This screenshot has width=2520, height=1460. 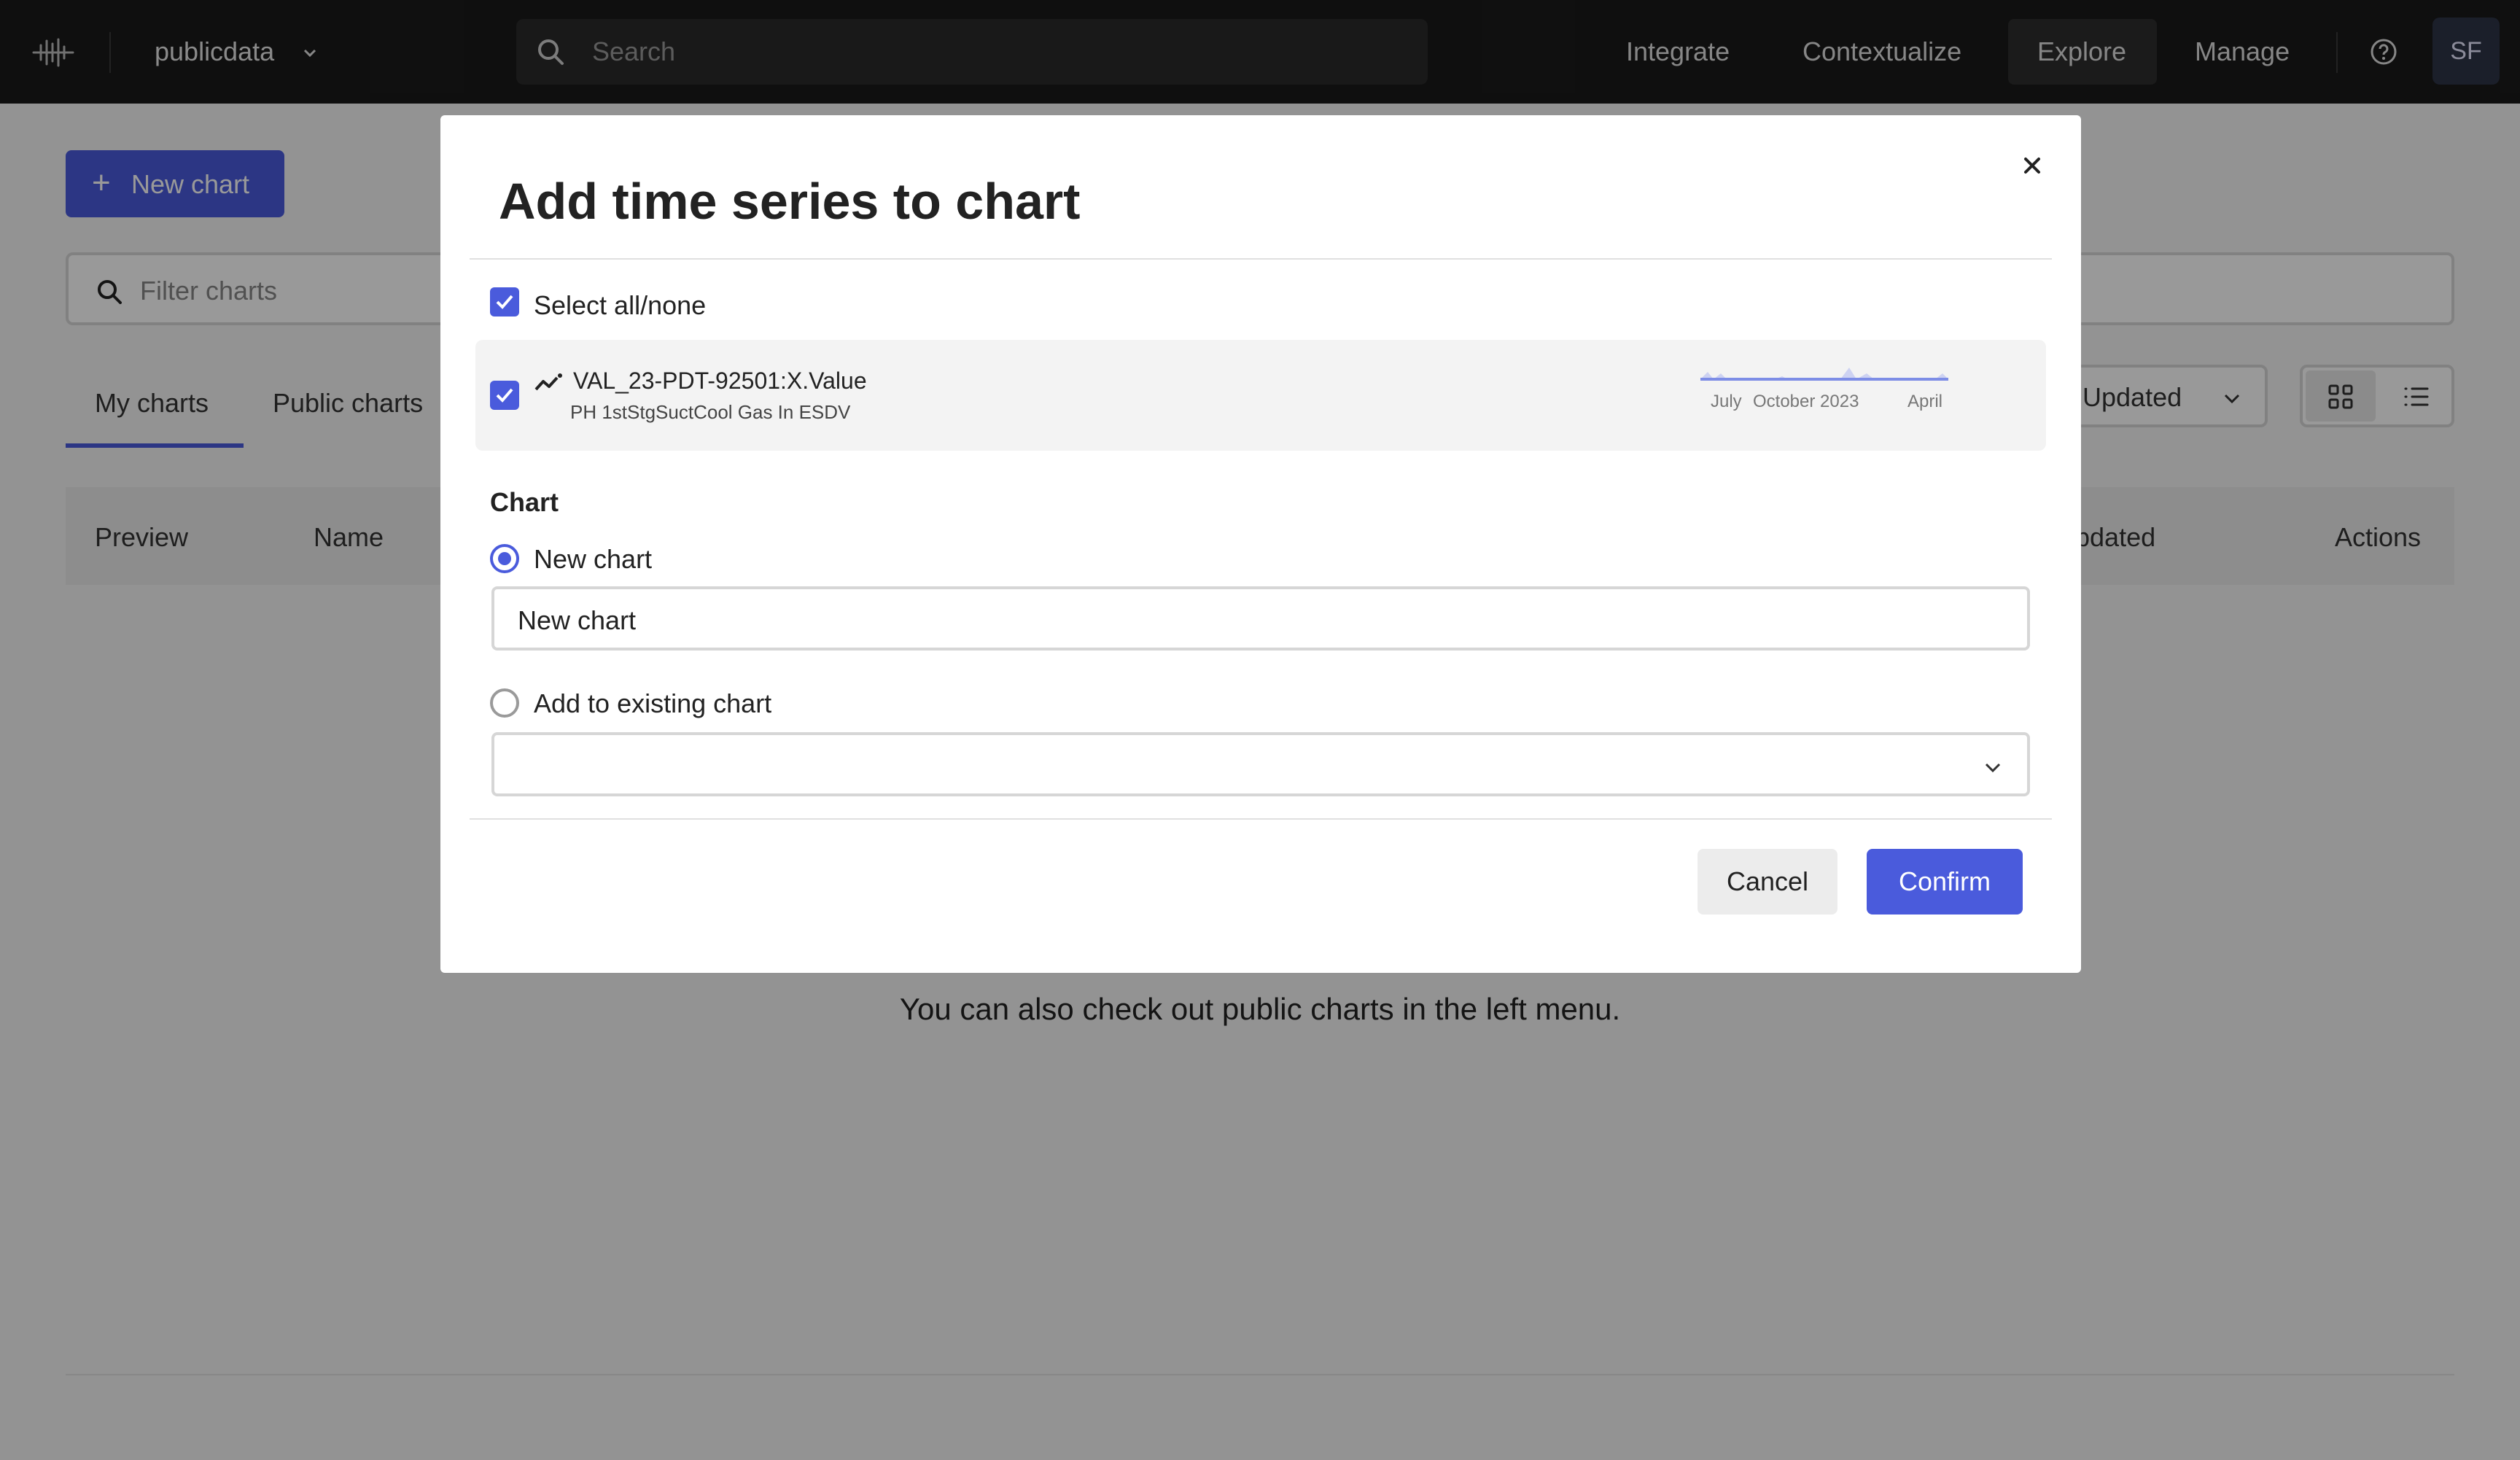 What do you see at coordinates (1806, 401) in the screenshot?
I see `sparkline-tick: October 2023` at bounding box center [1806, 401].